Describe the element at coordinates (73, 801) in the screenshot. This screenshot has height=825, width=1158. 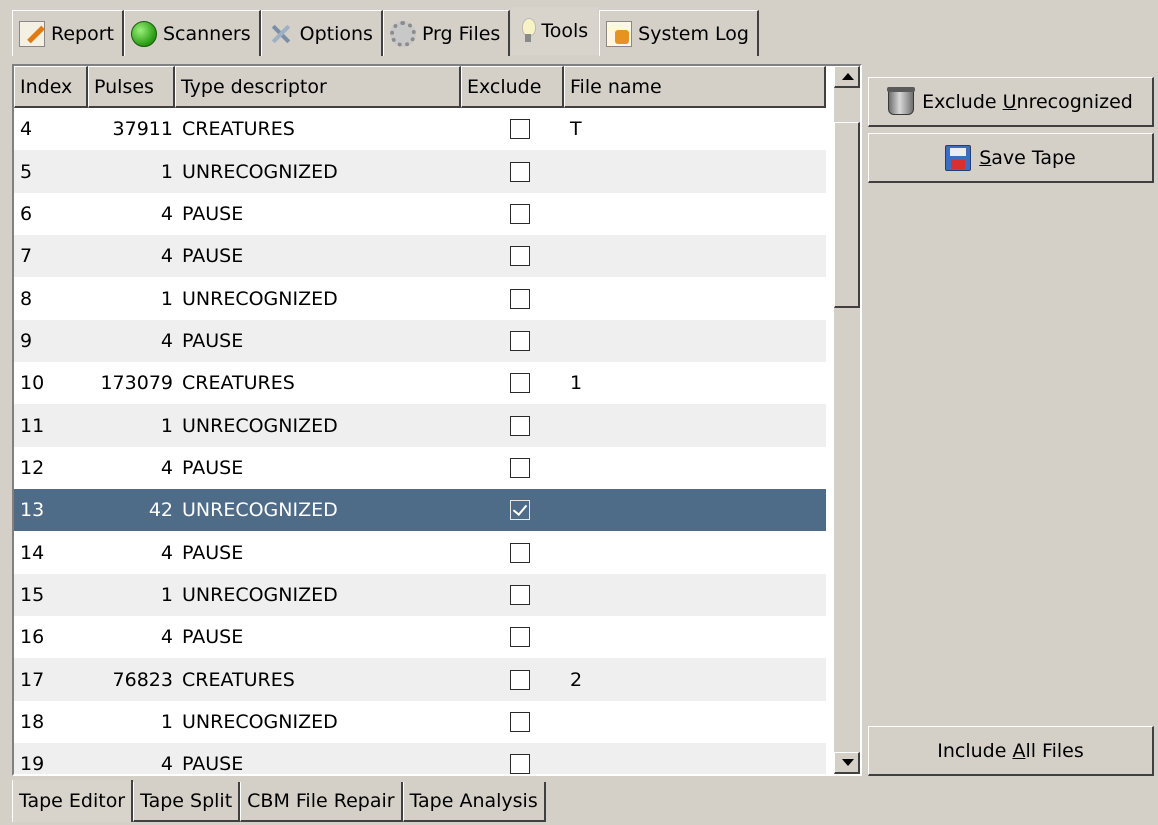
I see `tab-tape-editor: Tape Editor` at that location.